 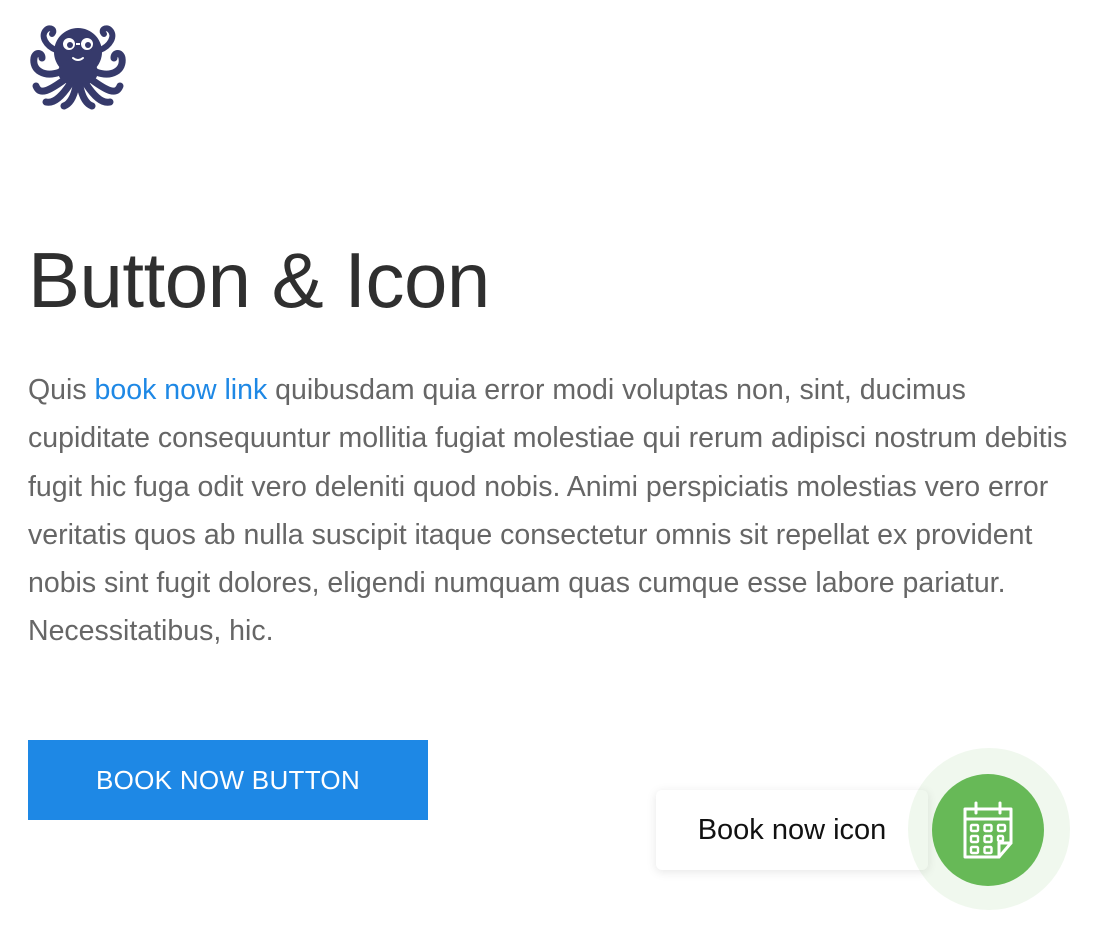 What do you see at coordinates (259, 280) in the screenshot?
I see `page-title: Button & Icon` at bounding box center [259, 280].